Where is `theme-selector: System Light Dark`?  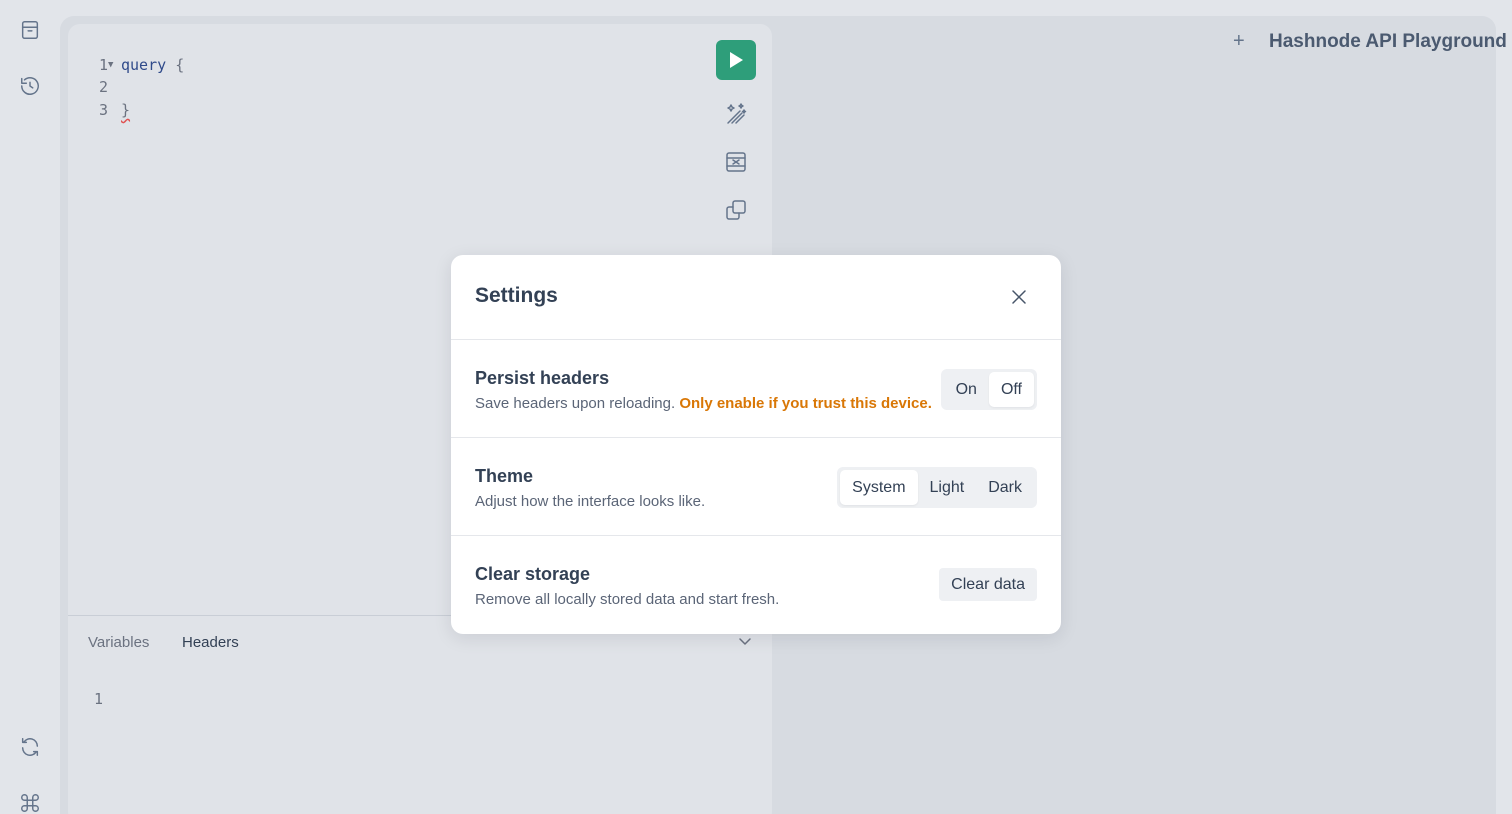 theme-selector: System Light Dark is located at coordinates (937, 487).